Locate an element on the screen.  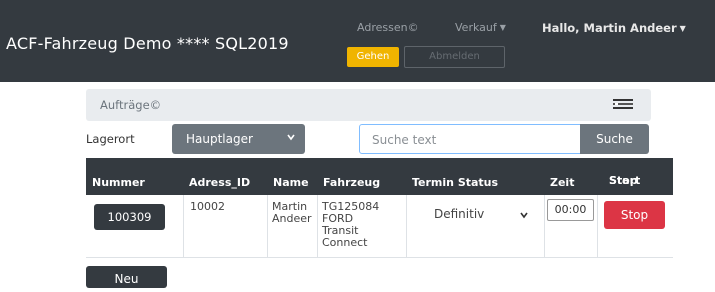
th-status: Termin Status is located at coordinates (473, 176).